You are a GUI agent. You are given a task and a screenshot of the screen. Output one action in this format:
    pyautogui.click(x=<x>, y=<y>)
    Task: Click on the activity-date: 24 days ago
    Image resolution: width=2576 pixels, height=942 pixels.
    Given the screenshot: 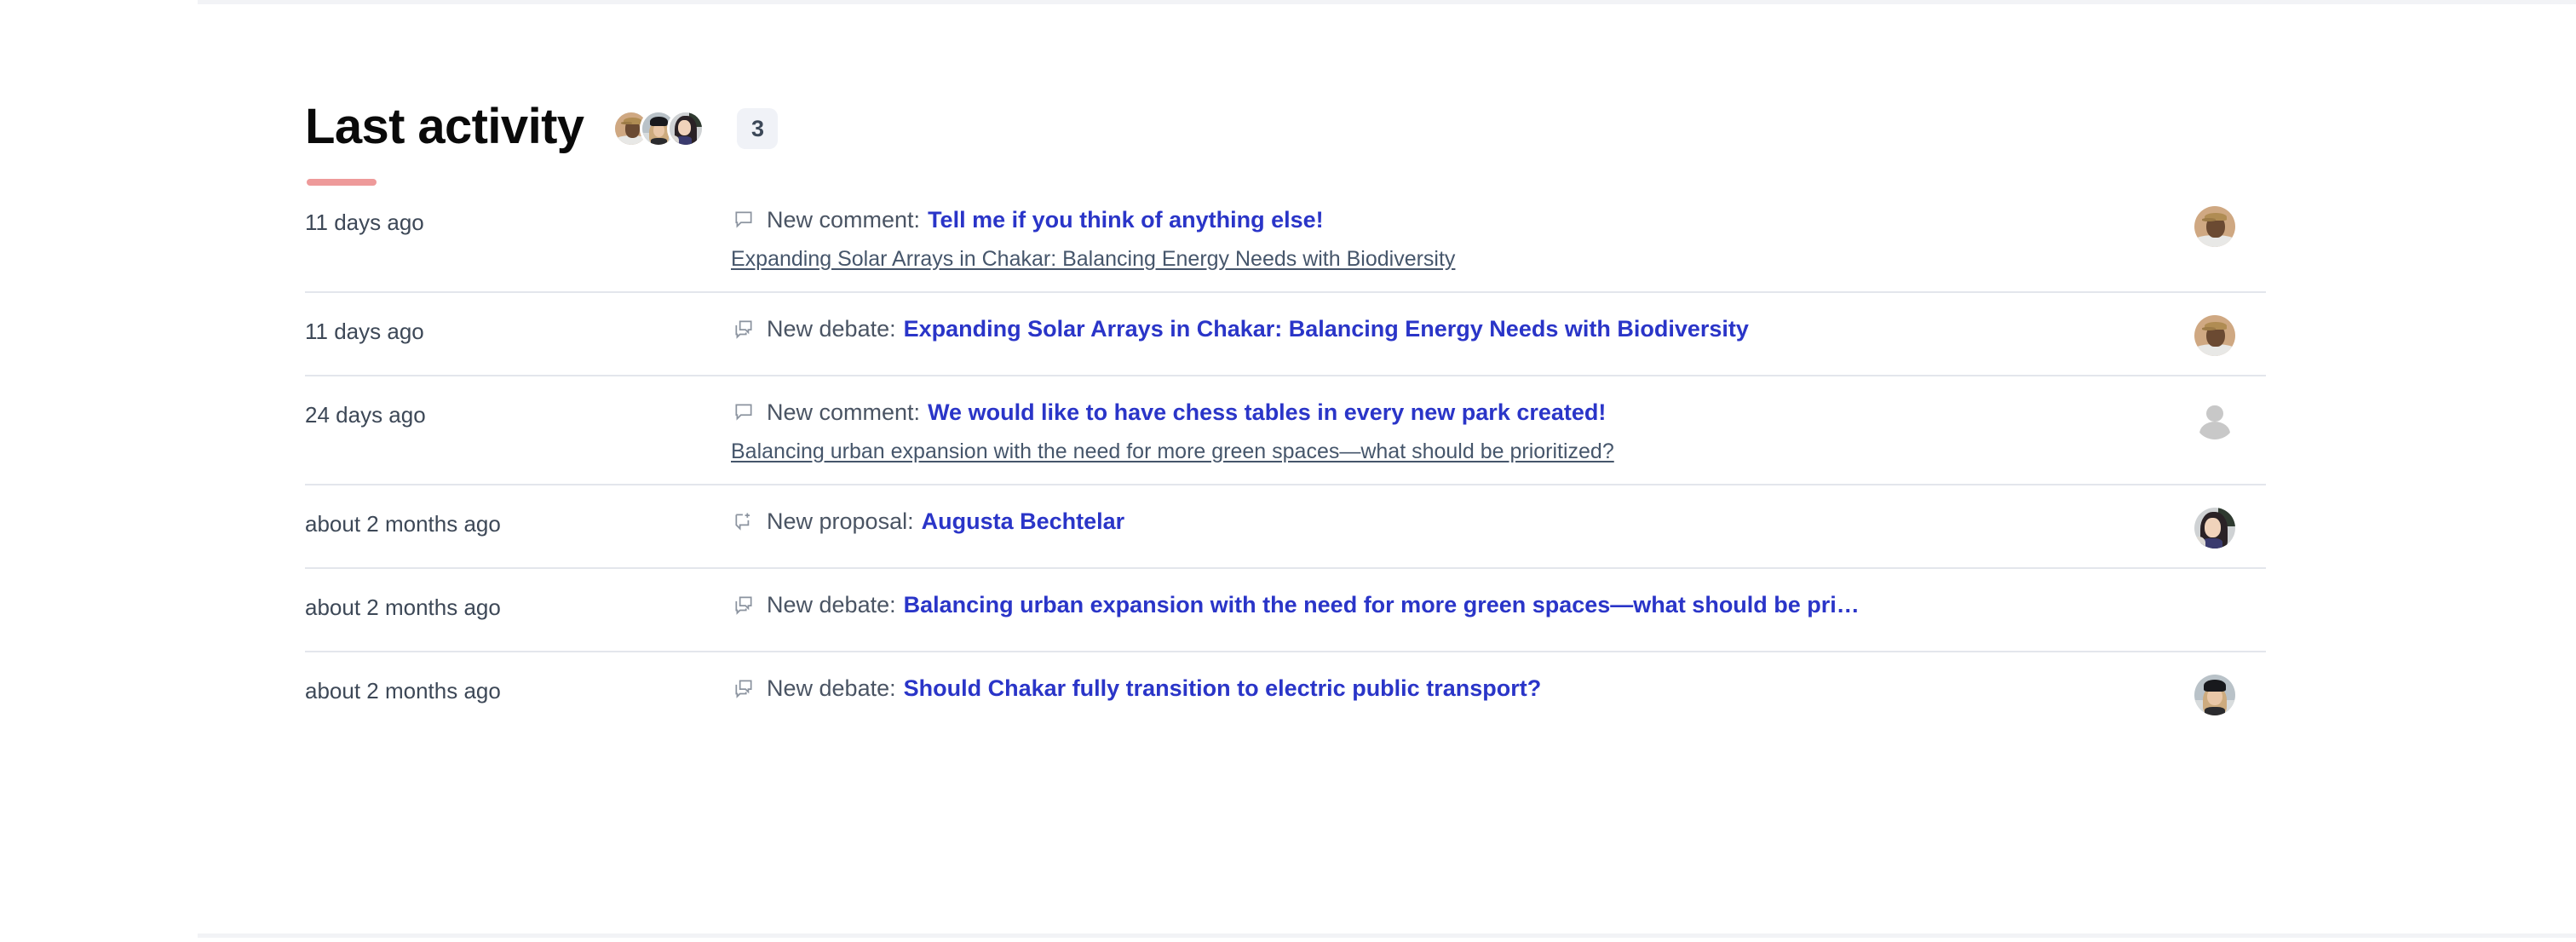 What is the action you would take?
    pyautogui.click(x=365, y=415)
    